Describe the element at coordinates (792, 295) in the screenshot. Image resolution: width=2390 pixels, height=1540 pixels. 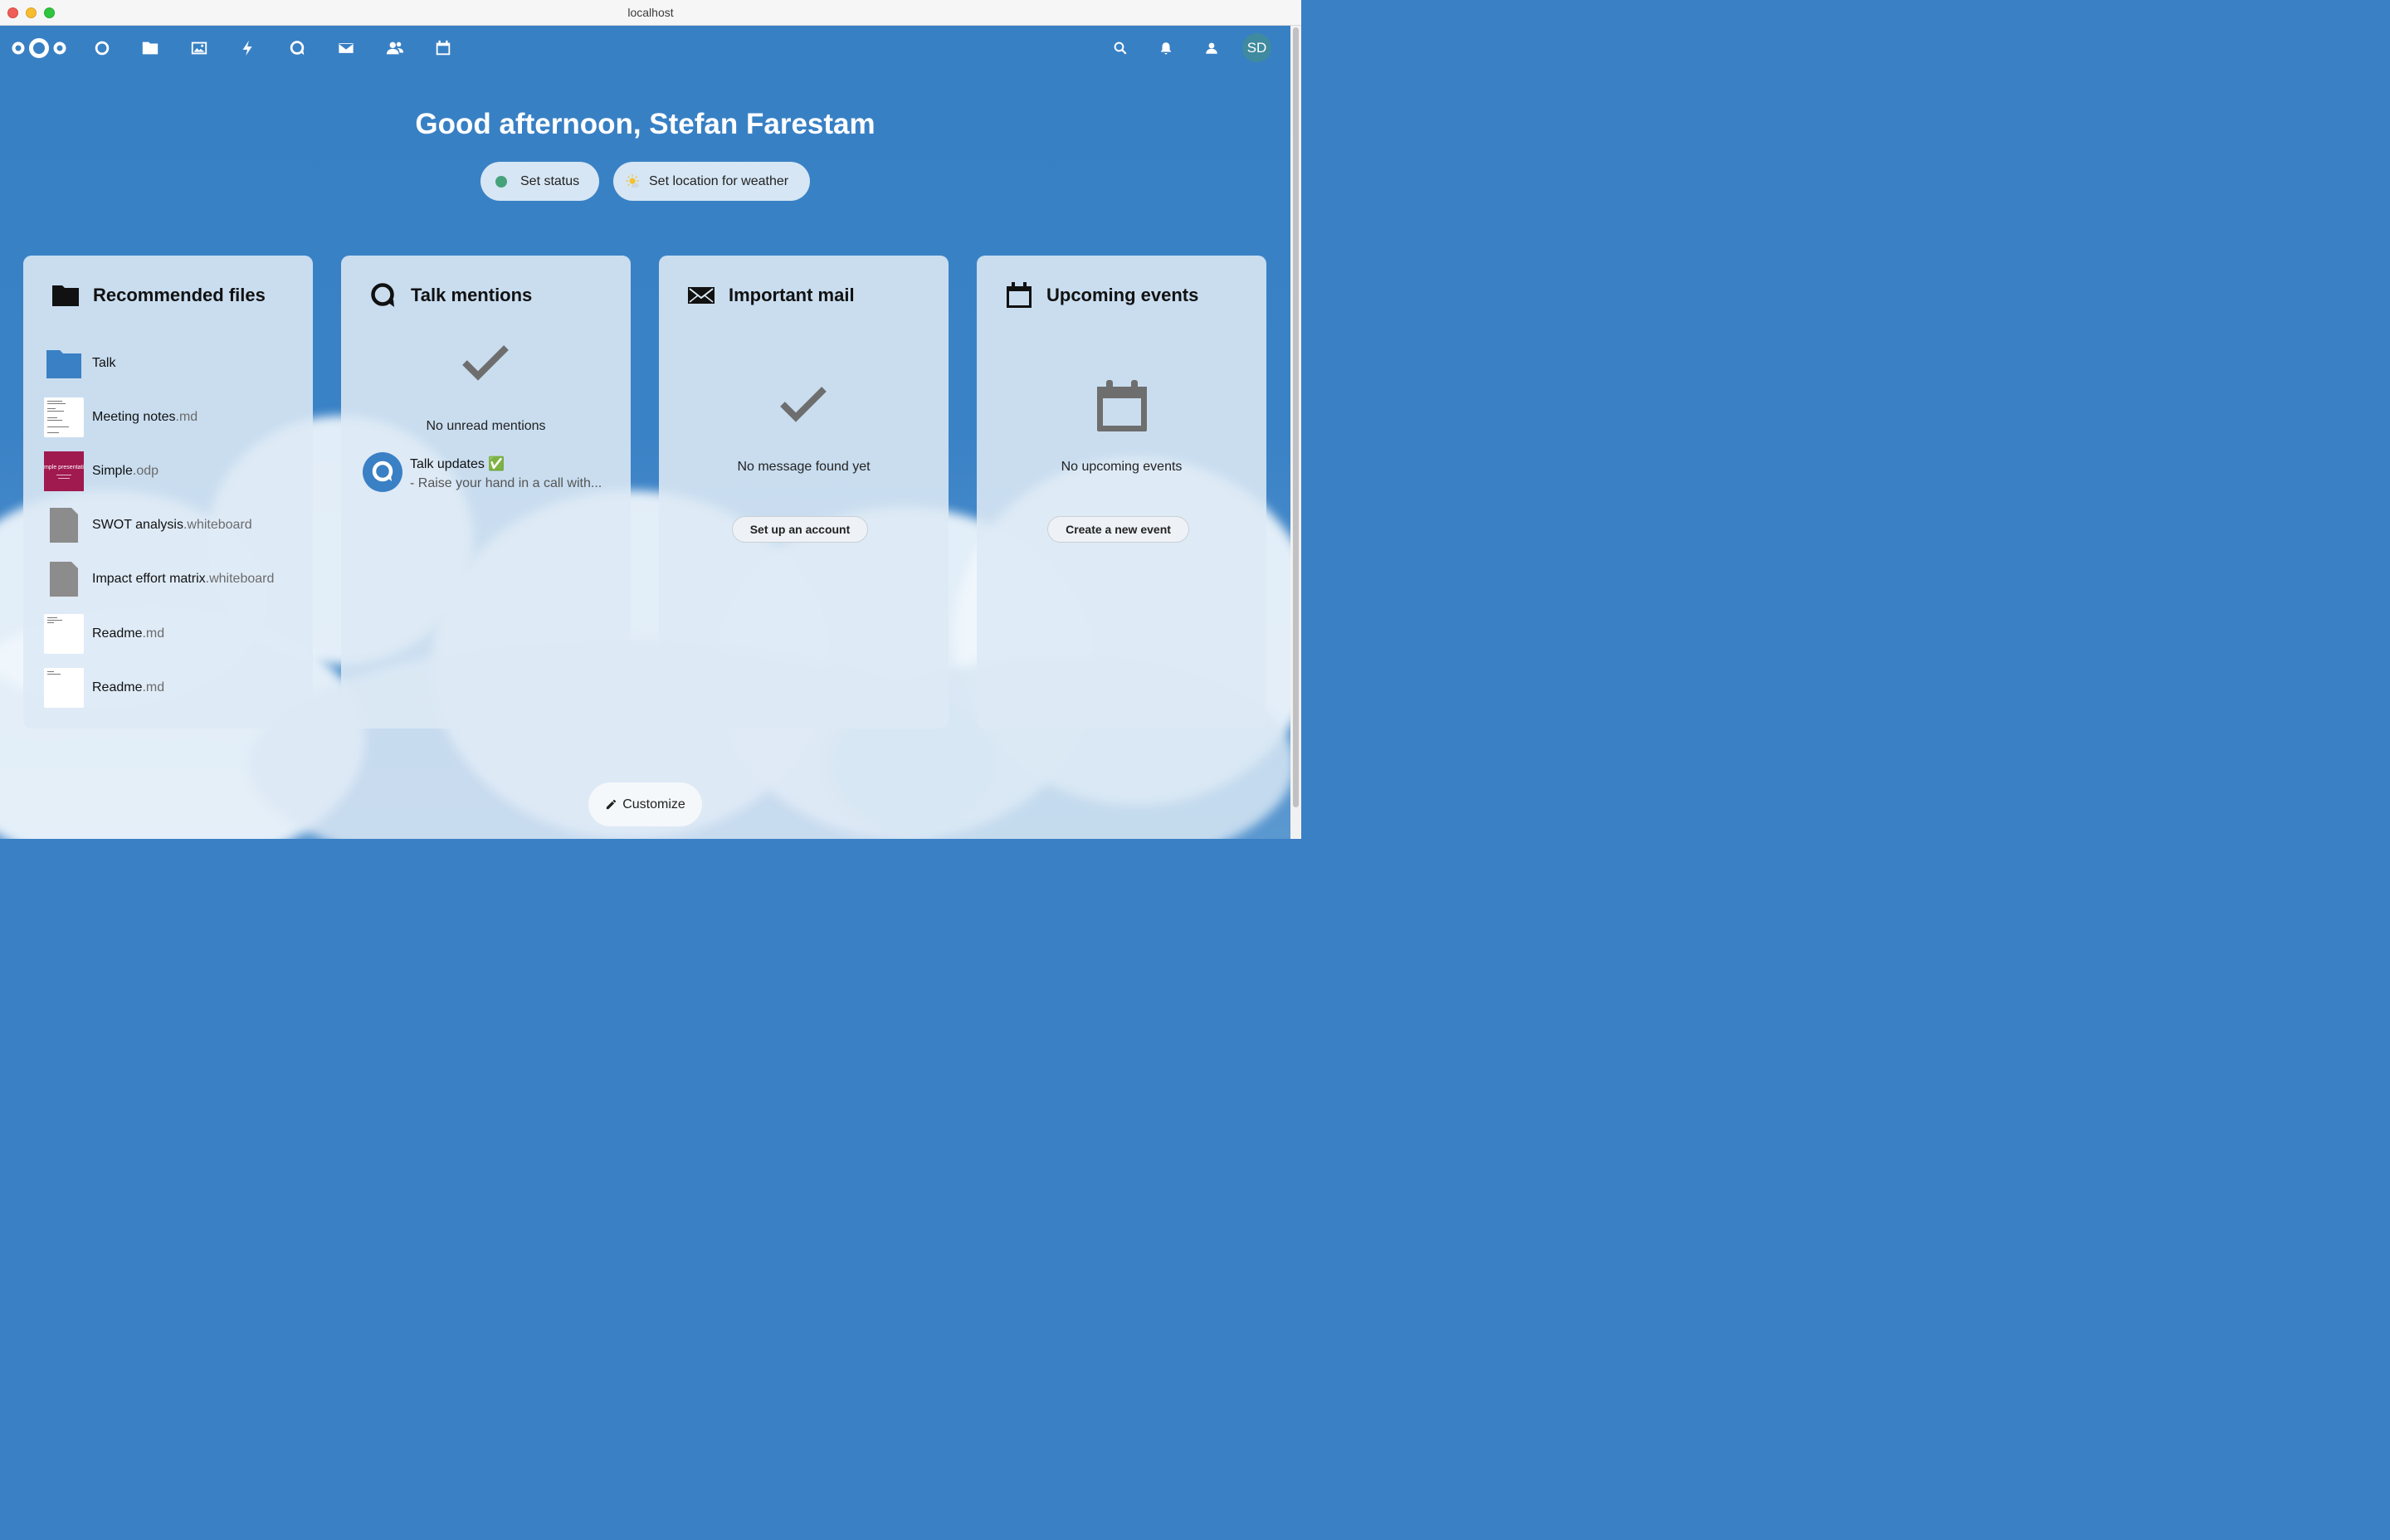
I see `panel-title: Important mail` at that location.